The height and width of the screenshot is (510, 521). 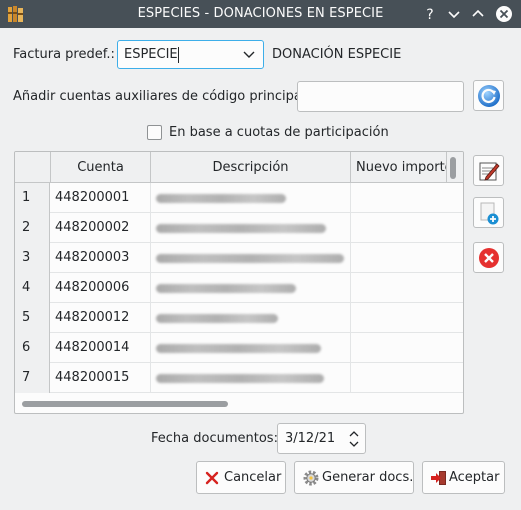 What do you see at coordinates (101, 288) in the screenshot?
I see `cell-cuenta: 448200006` at bounding box center [101, 288].